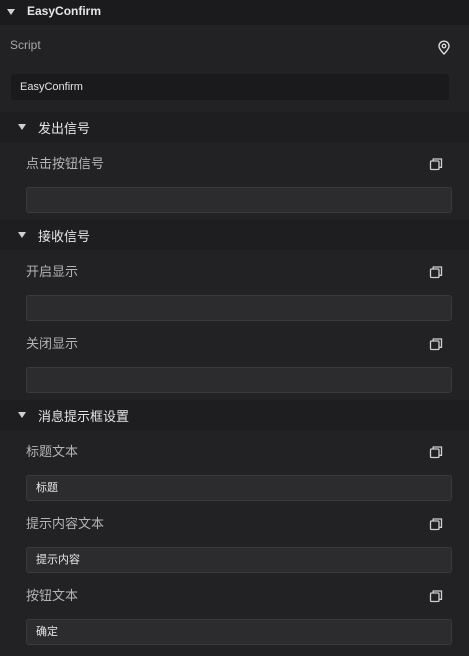 This screenshot has height=656, width=469. What do you see at coordinates (84, 417) in the screenshot?
I see `section-title: 消息提示框设置` at bounding box center [84, 417].